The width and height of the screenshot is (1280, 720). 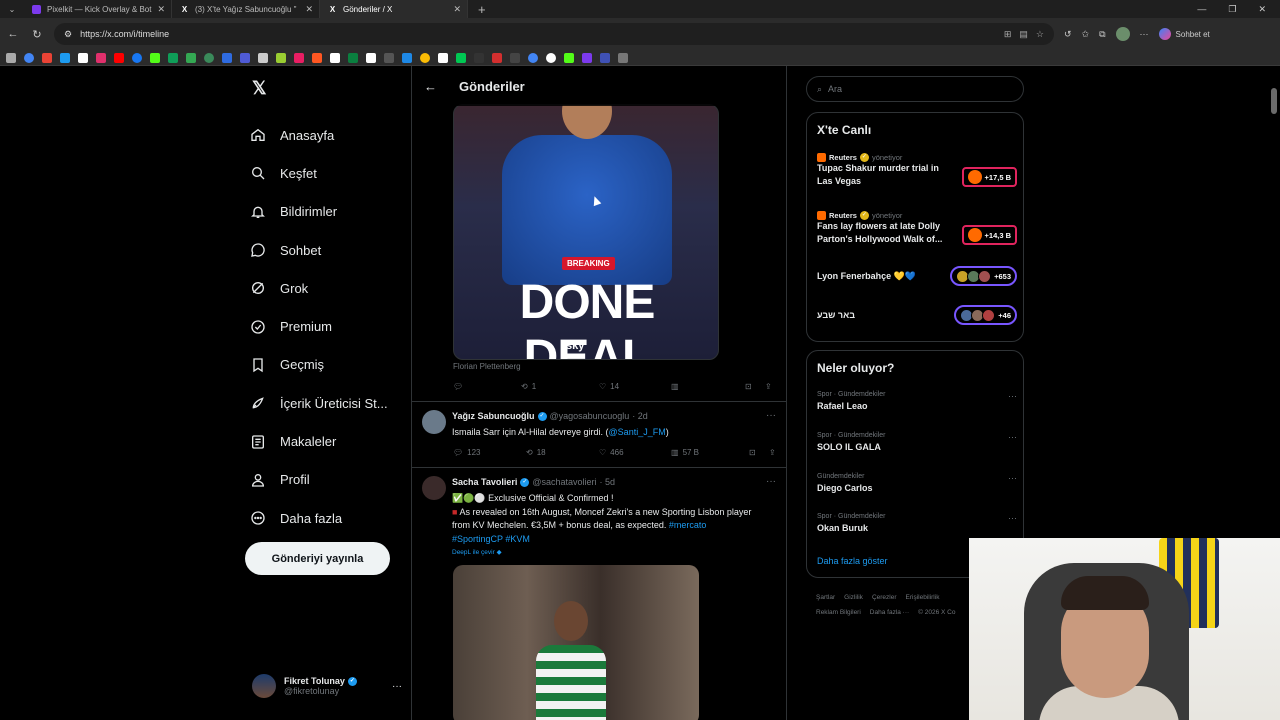 What do you see at coordinates (1008, 34) in the screenshot?
I see `apps-icon: ⊞` at bounding box center [1008, 34].